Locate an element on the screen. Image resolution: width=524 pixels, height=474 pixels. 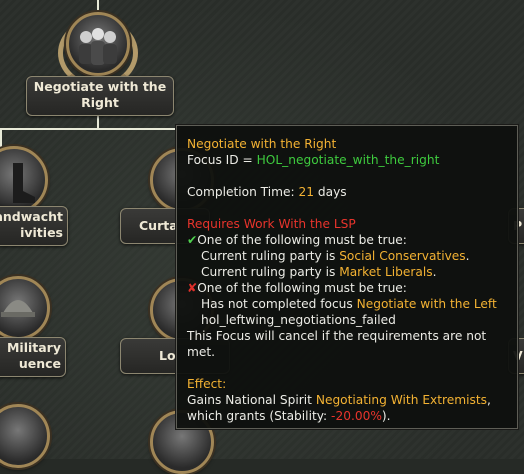
tooltip-group2-line2: hol_leftwing_negotiations_failed is located at coordinates (298, 320).